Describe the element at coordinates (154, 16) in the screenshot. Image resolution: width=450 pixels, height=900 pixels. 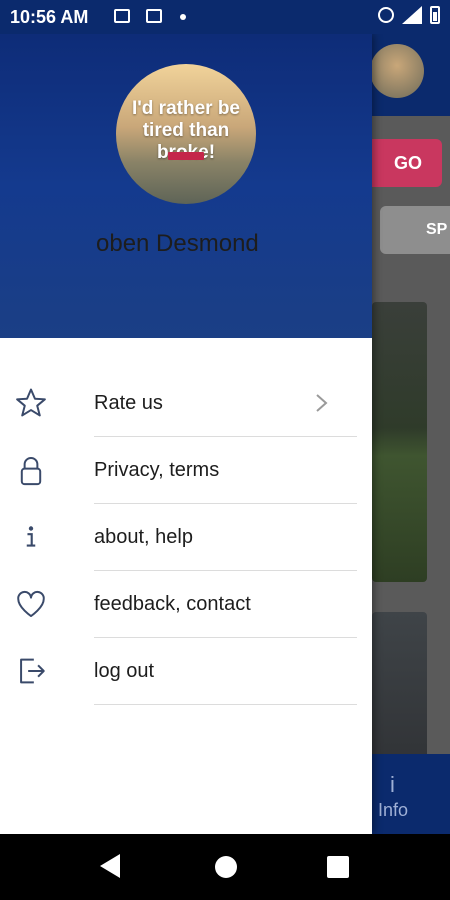
I see `checkbox-notification-icon` at that location.